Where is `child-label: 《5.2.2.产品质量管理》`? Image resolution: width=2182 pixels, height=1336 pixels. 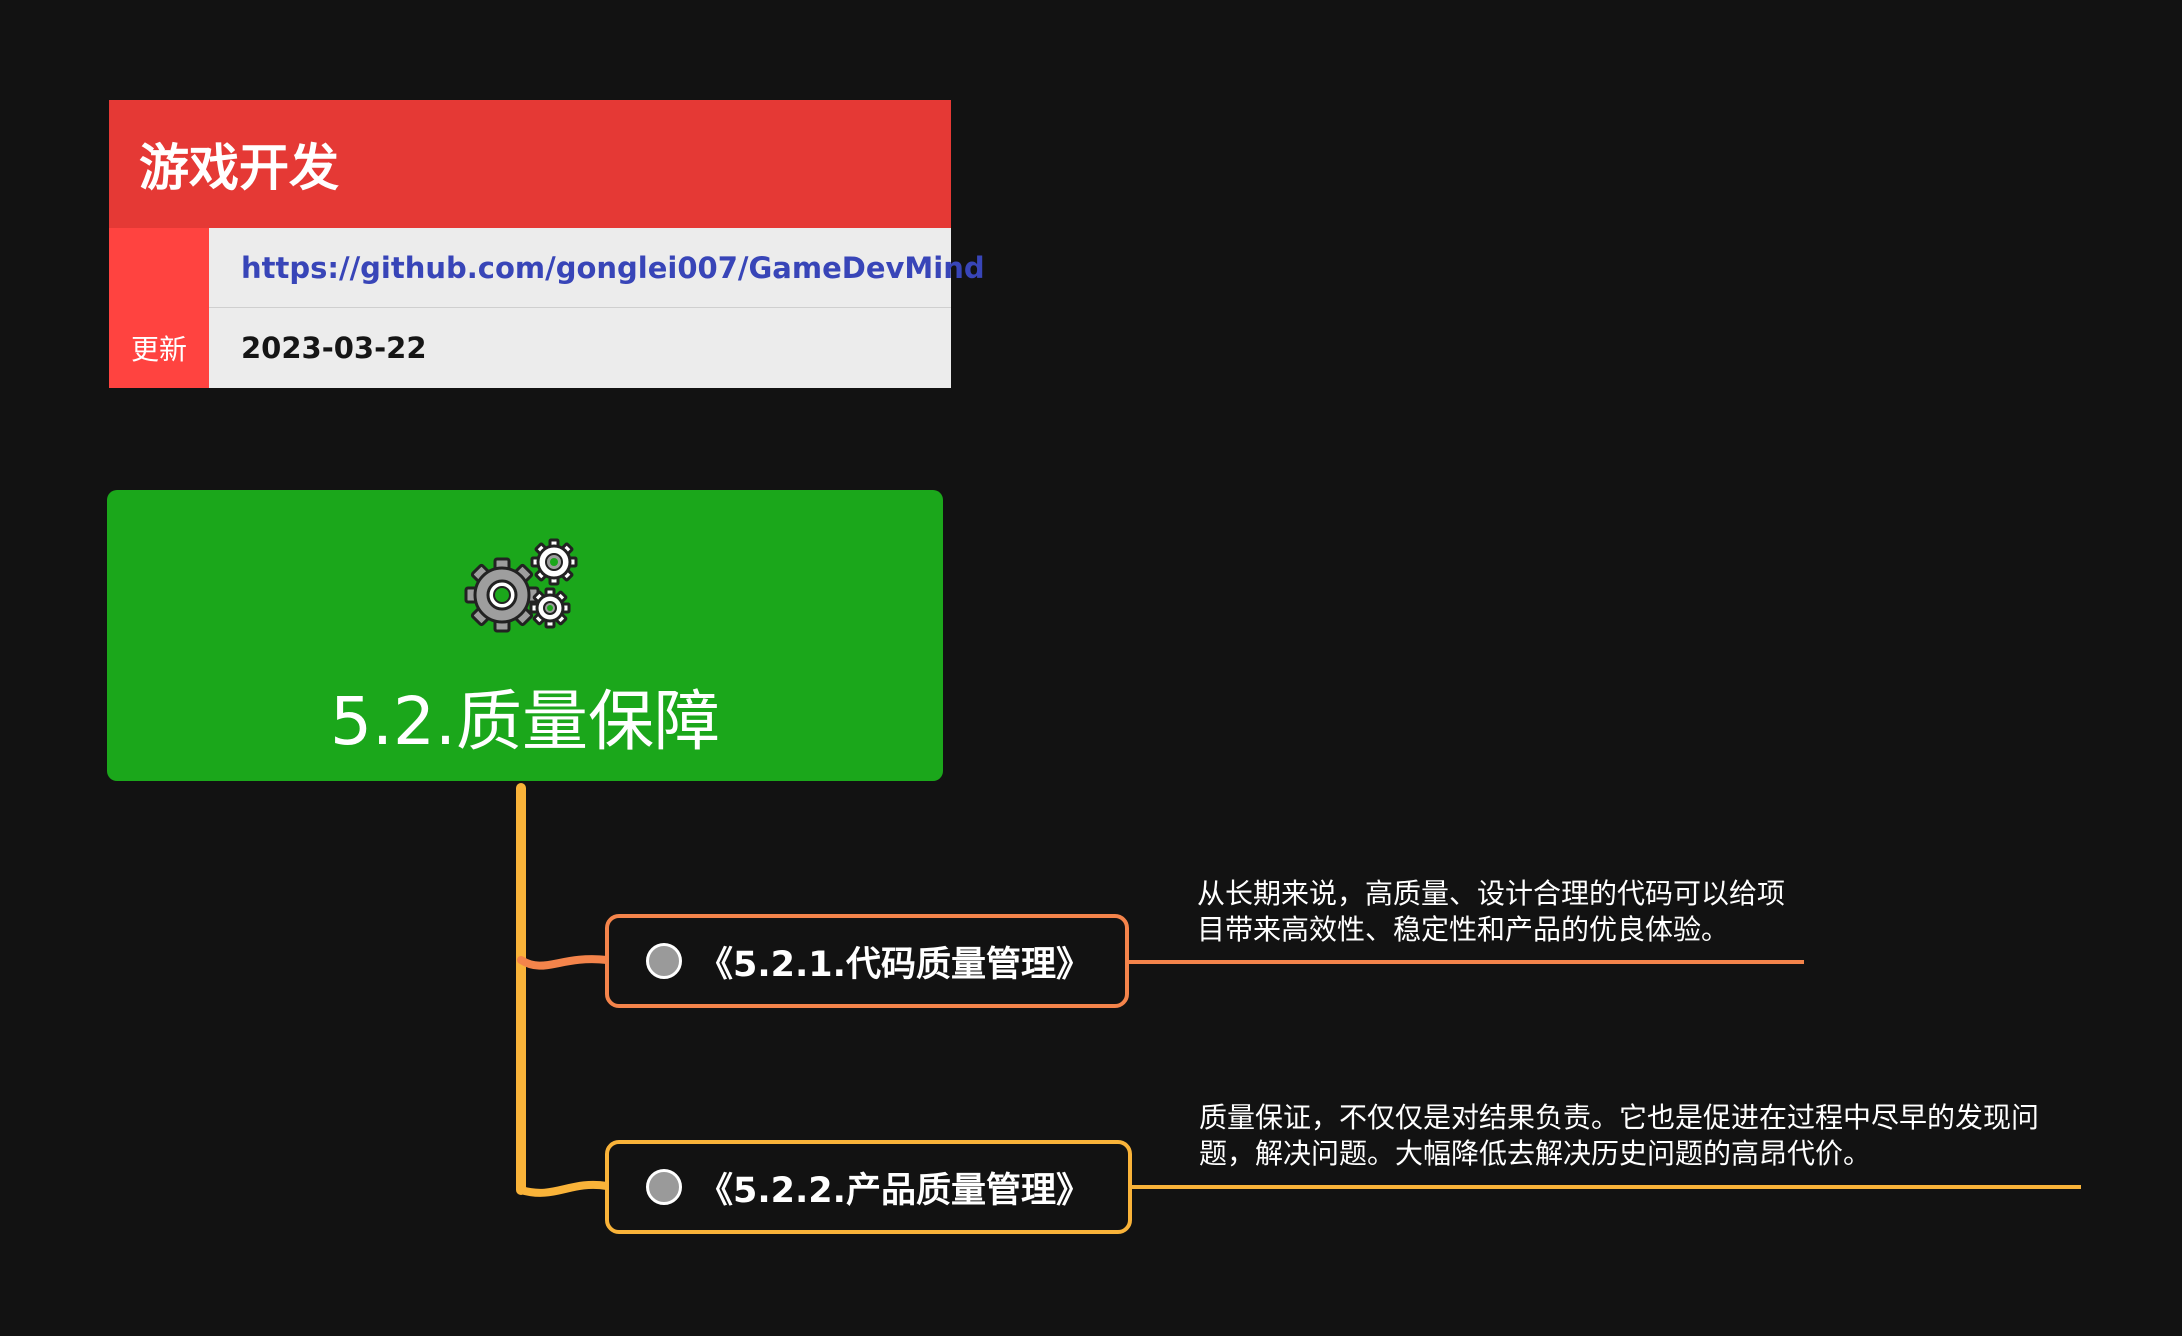 child-label: 《5.2.2.产品质量管理》 is located at coordinates (894, 1190).